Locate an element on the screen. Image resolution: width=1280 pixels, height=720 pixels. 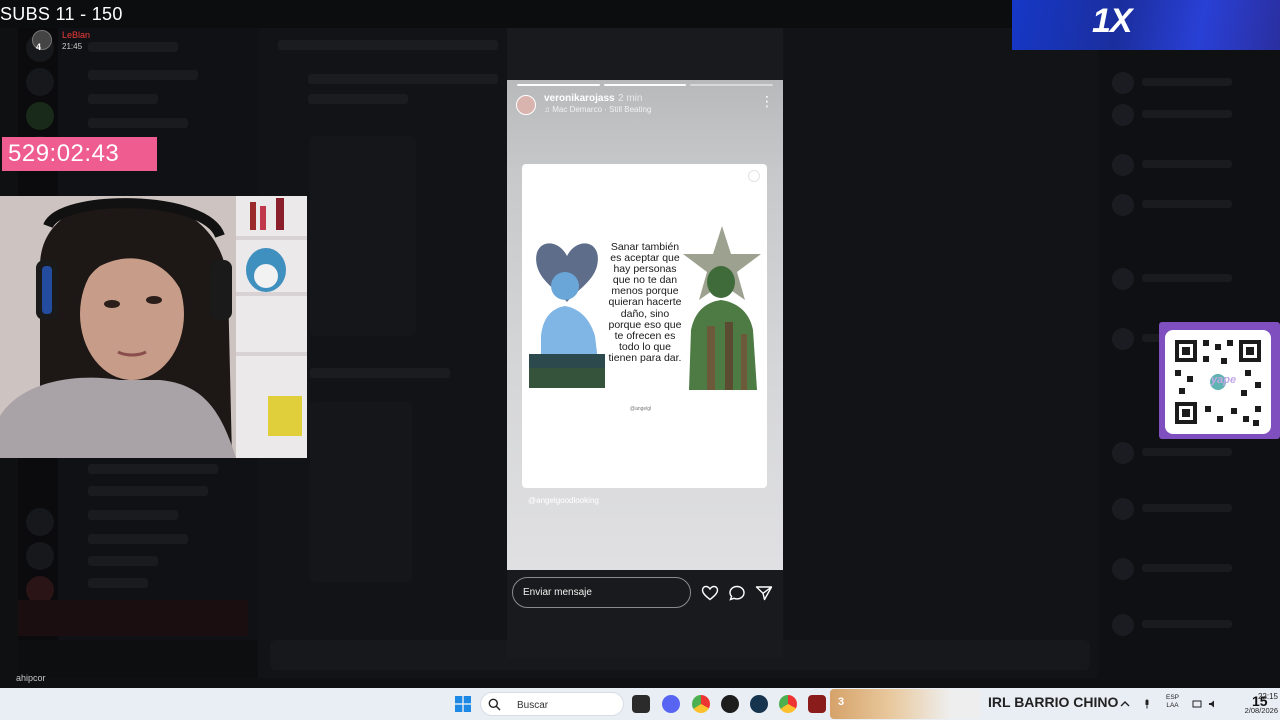
post-corner-icon is located at coordinates (754, 176).